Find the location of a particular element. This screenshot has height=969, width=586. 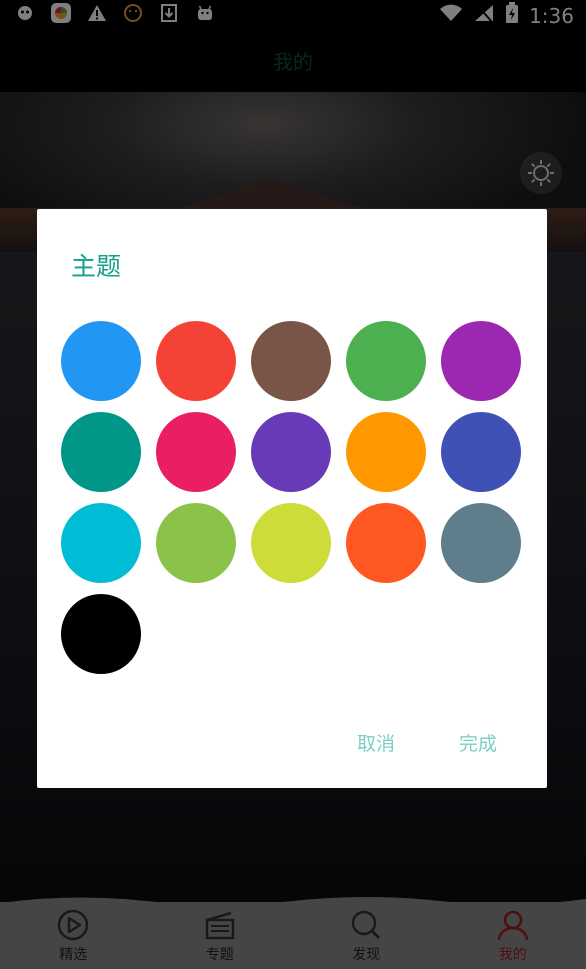

dialog-title: 主题 is located at coordinates (96, 266).